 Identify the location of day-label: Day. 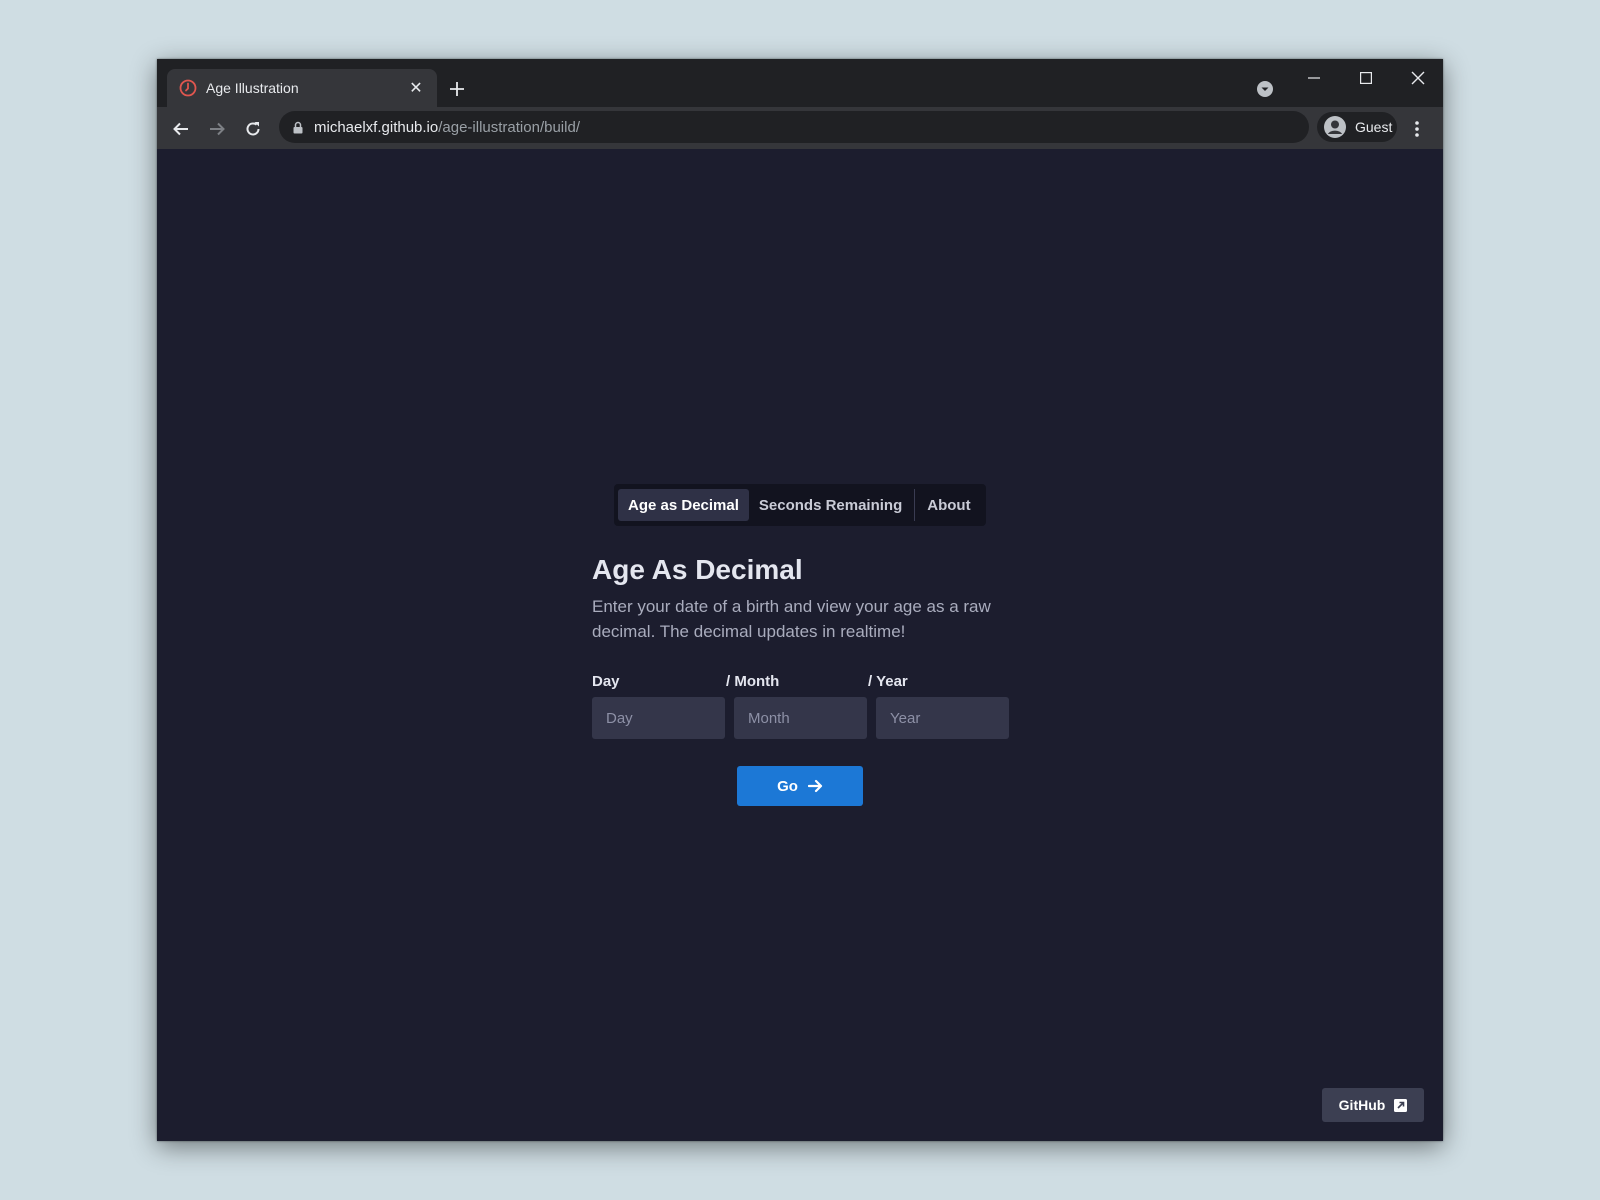
(606, 681).